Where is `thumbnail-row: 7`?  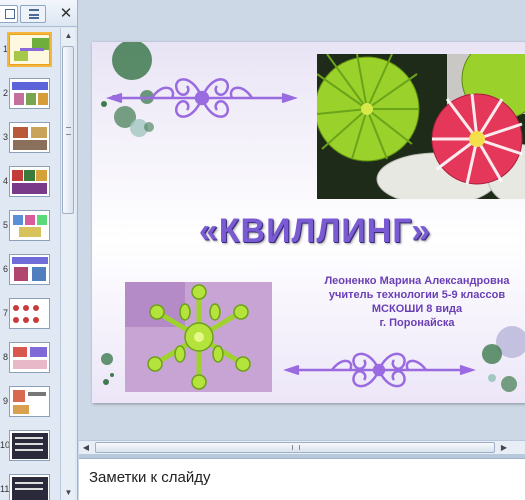 thumbnail-row: 7 is located at coordinates (30, 316).